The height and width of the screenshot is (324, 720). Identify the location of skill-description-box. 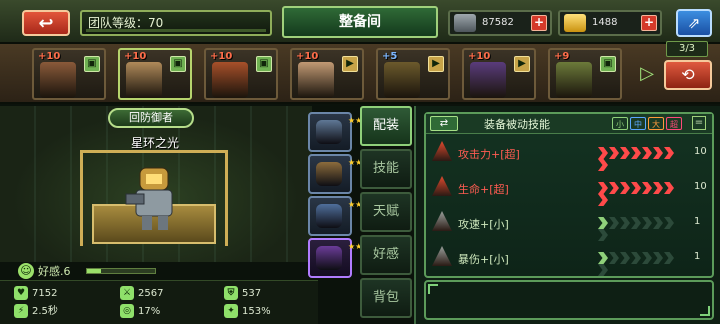
(569, 300).